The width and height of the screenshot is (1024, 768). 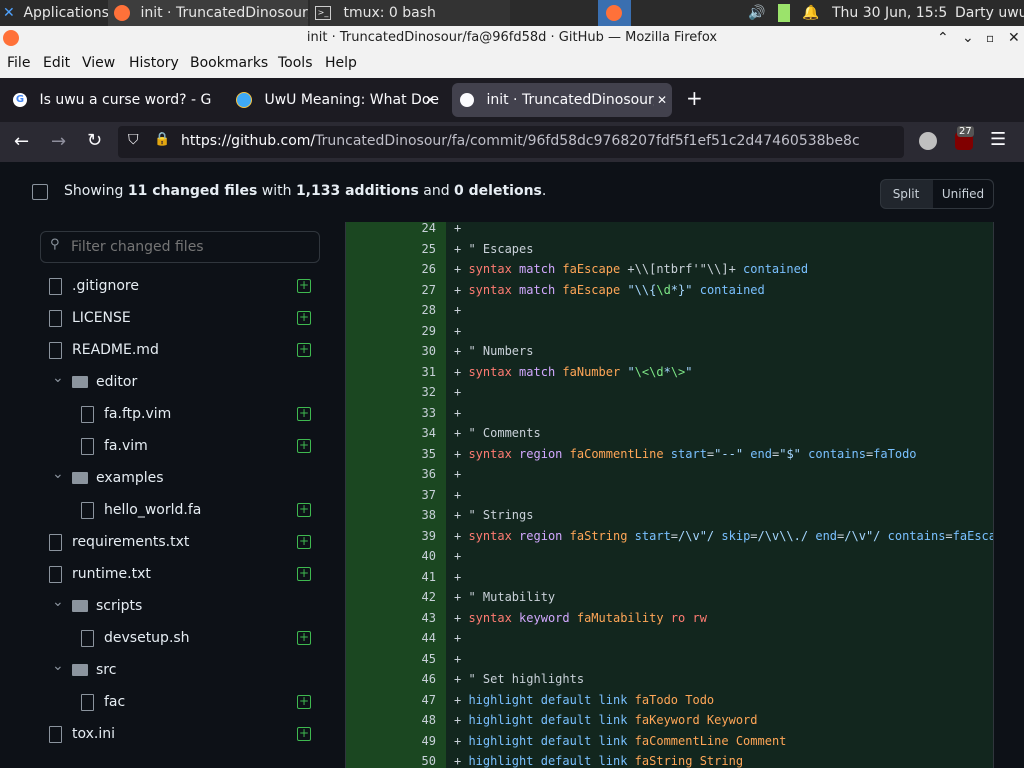 What do you see at coordinates (694, 98) in the screenshot?
I see `new-tab-icon: +` at bounding box center [694, 98].